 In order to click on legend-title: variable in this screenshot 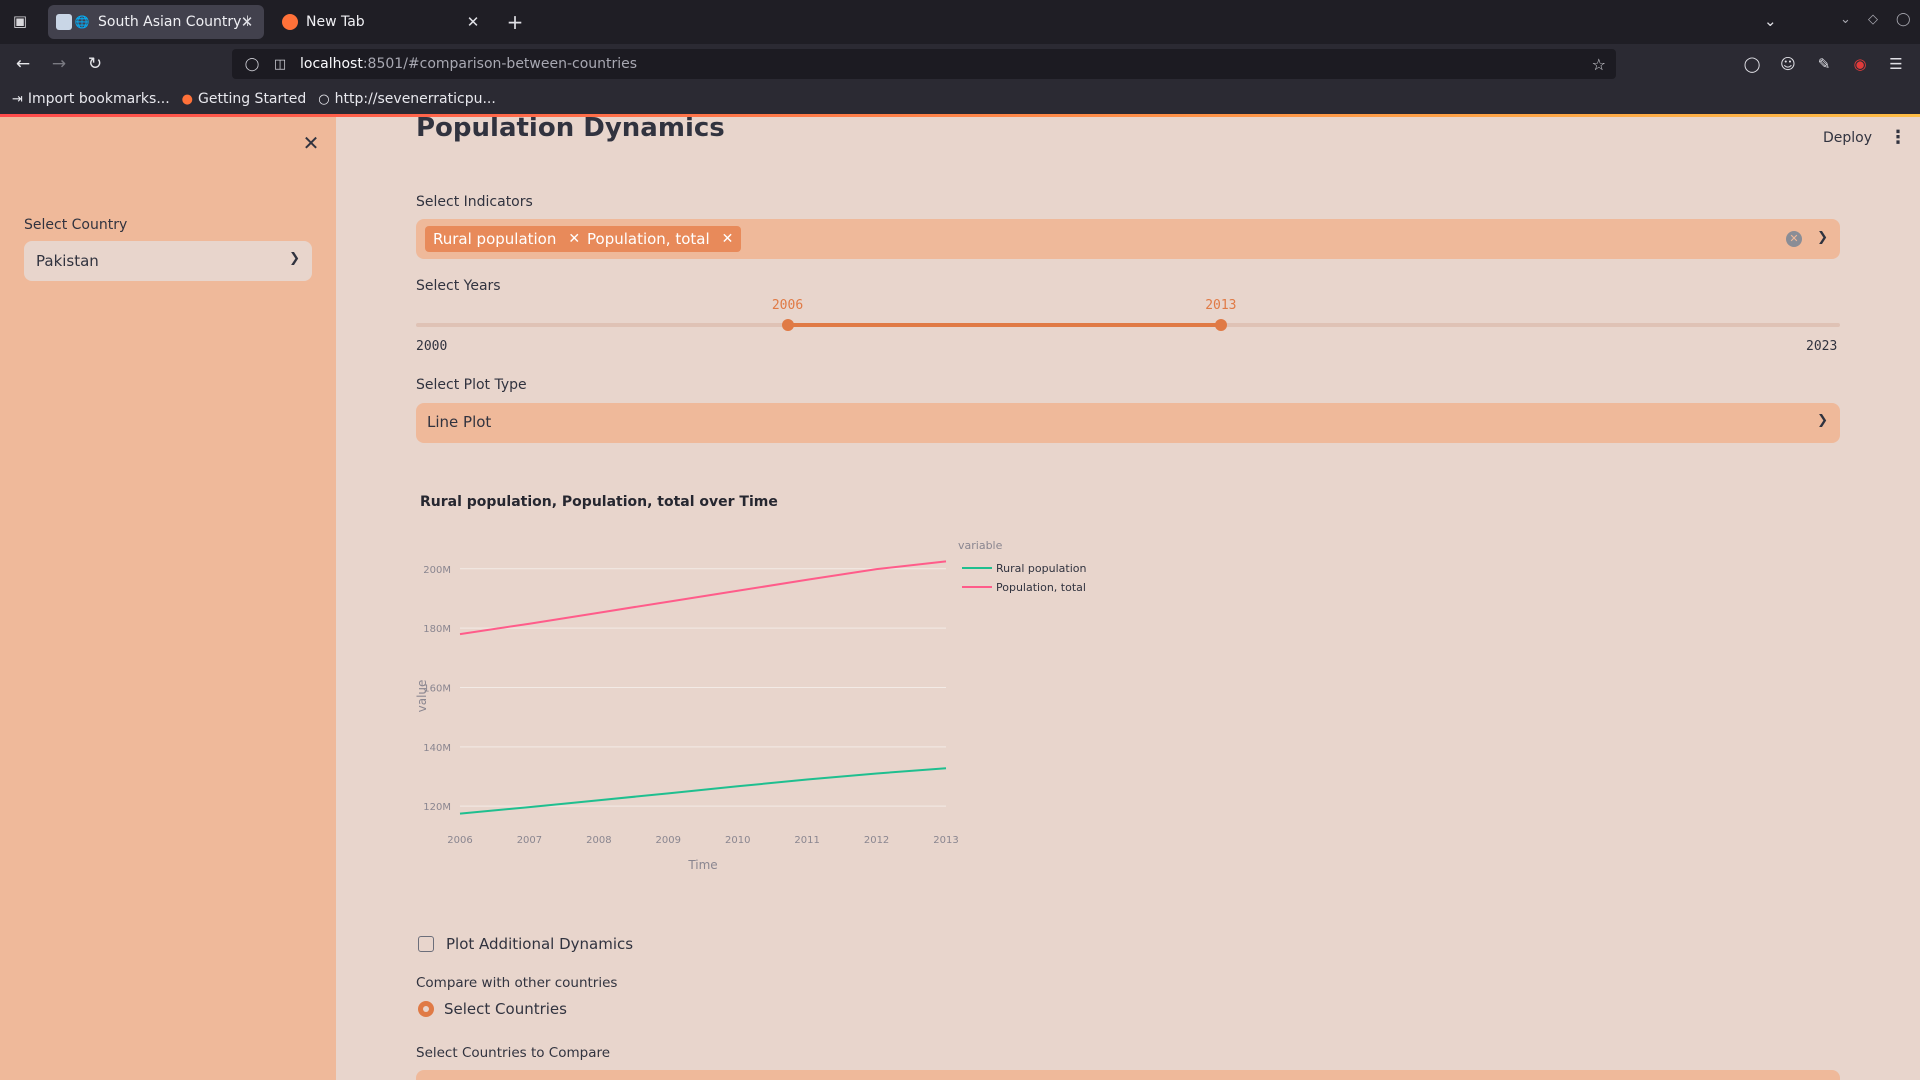, I will do `click(980, 545)`.